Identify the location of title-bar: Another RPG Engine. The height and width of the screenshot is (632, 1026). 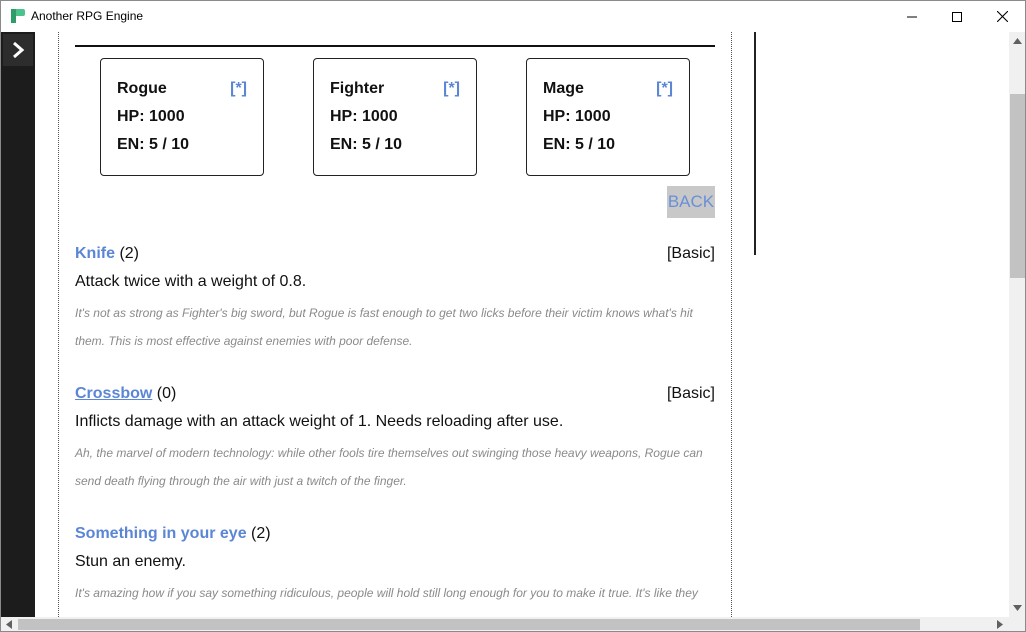
(513, 16).